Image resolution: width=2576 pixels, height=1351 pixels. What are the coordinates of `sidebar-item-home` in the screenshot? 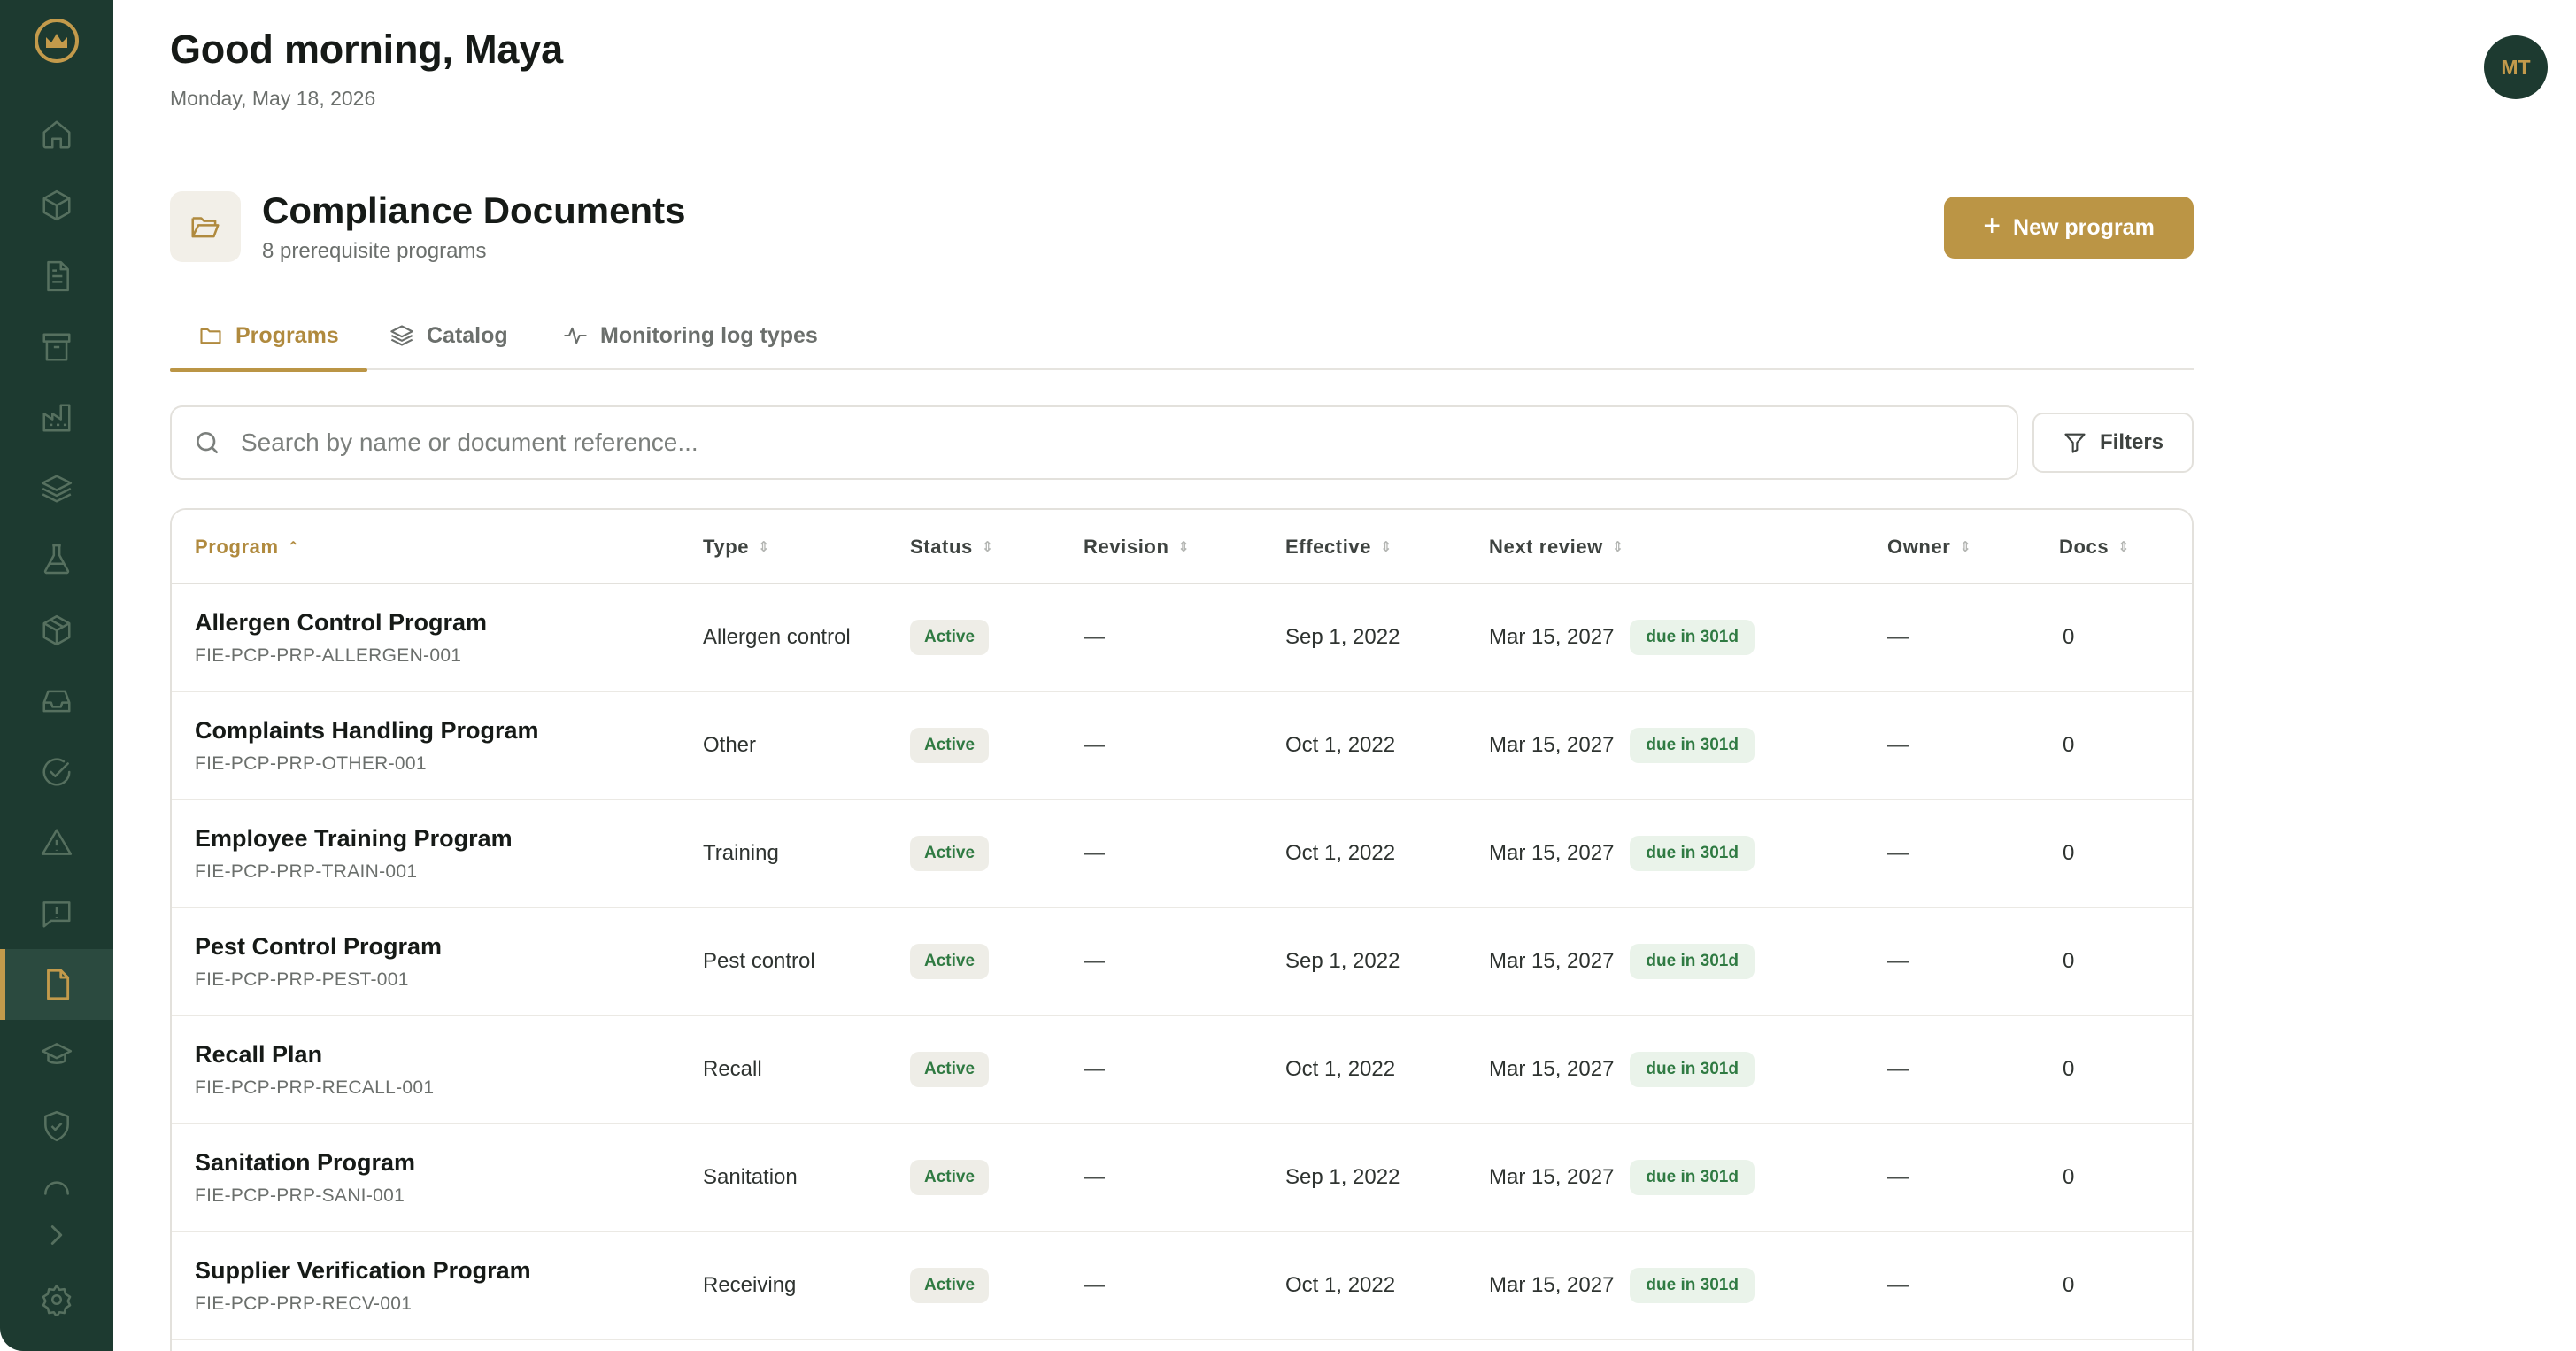 It's located at (56, 134).